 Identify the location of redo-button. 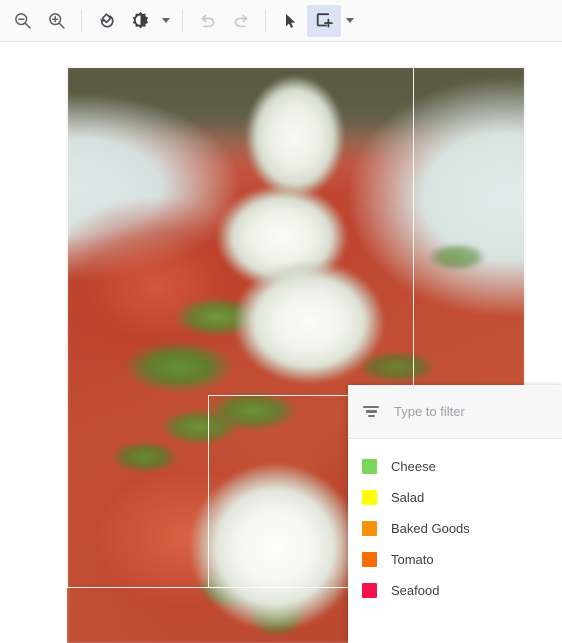
(241, 21).